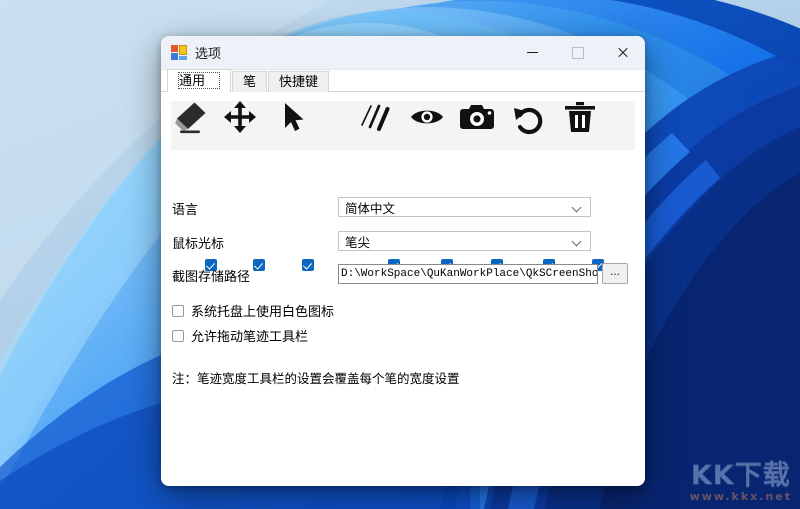 The image size is (800, 509). I want to click on tab-pen: 笔, so click(250, 81).